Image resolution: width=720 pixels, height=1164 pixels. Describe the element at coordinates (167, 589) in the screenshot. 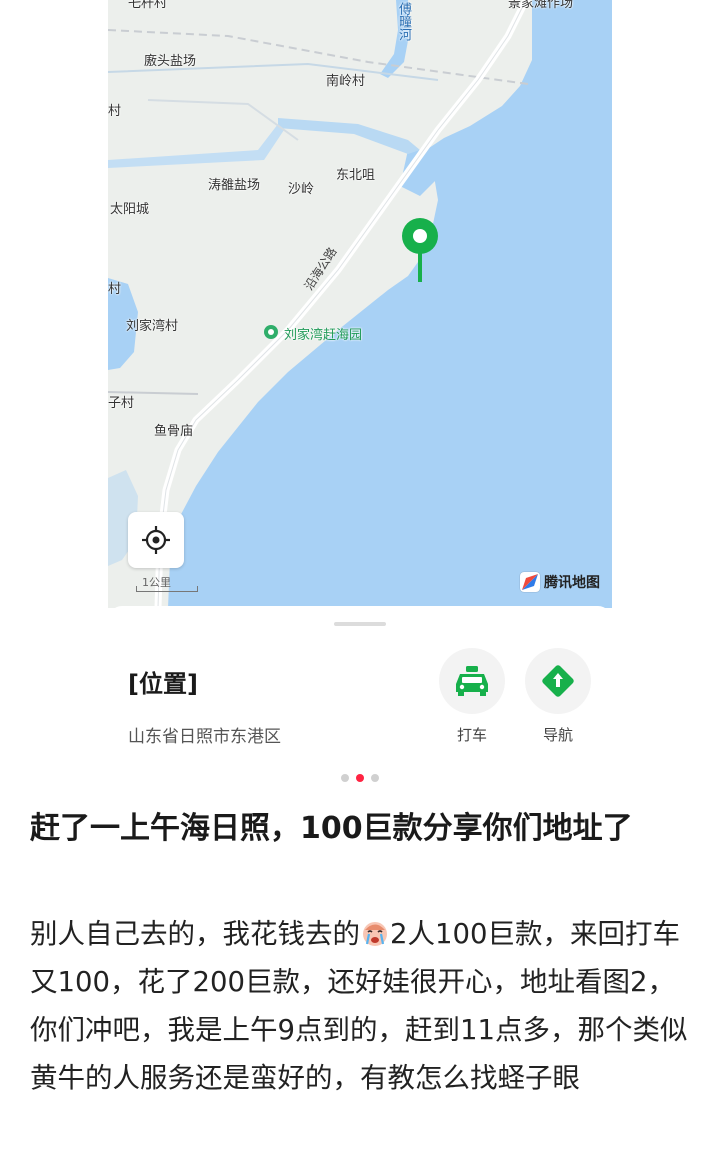

I see `scale-bar` at that location.